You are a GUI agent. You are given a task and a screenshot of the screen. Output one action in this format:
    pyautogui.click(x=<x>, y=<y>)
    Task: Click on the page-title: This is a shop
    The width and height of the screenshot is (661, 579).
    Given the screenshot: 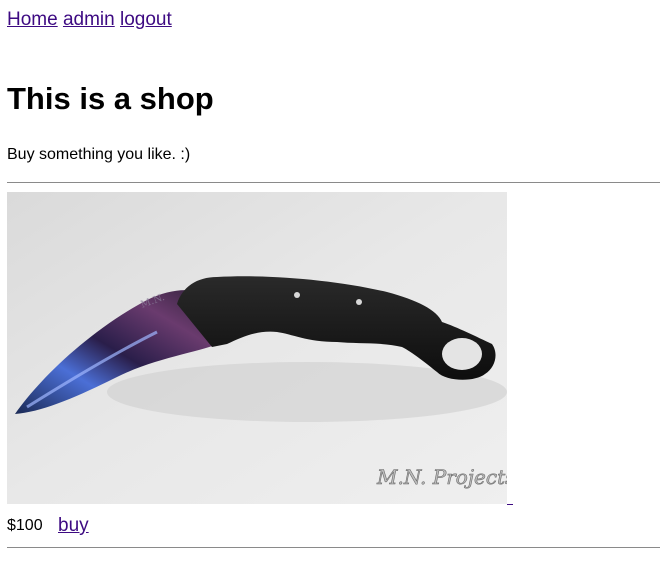 What is the action you would take?
    pyautogui.click(x=110, y=98)
    